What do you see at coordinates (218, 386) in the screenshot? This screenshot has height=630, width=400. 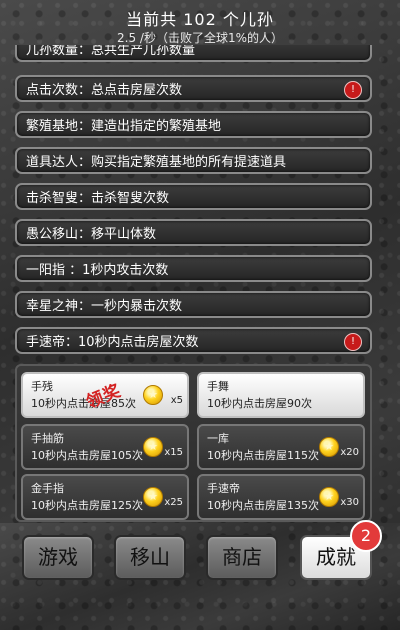 I see `reward-name: 手舞` at bounding box center [218, 386].